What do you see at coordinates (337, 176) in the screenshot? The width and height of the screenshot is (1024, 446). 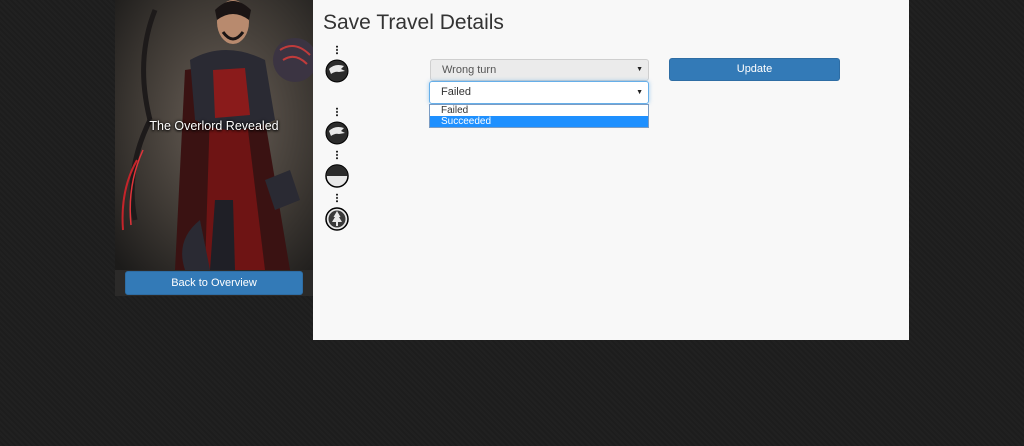 I see `half-circle-icon` at bounding box center [337, 176].